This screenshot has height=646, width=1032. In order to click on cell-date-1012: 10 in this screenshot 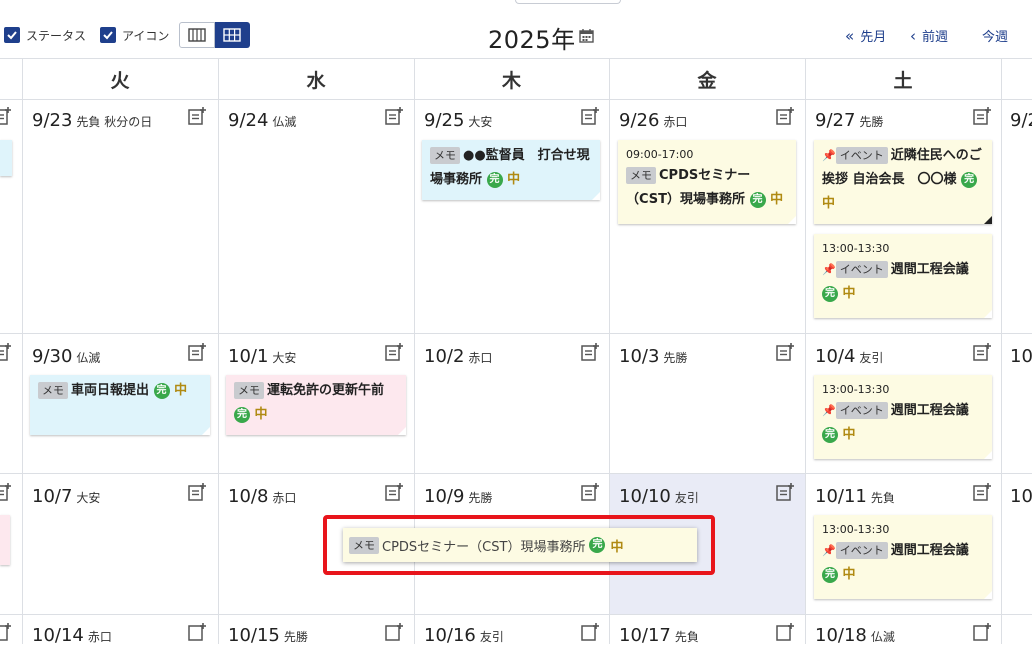, I will do `click(1021, 496)`.